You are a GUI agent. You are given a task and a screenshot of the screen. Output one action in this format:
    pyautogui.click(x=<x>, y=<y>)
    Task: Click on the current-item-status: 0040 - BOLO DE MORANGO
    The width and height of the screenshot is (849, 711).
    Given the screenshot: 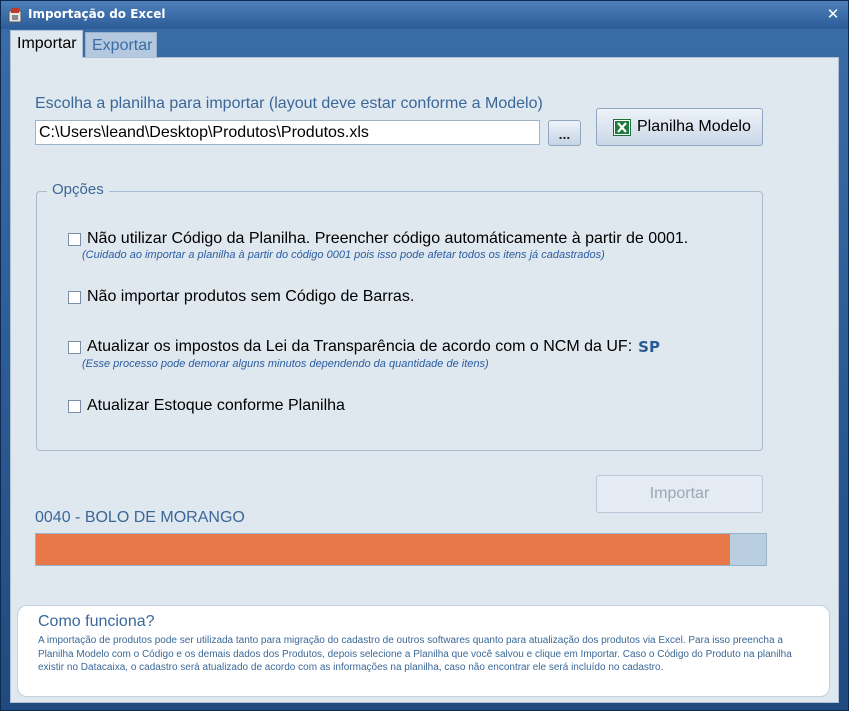 What is the action you would take?
    pyautogui.click(x=140, y=517)
    